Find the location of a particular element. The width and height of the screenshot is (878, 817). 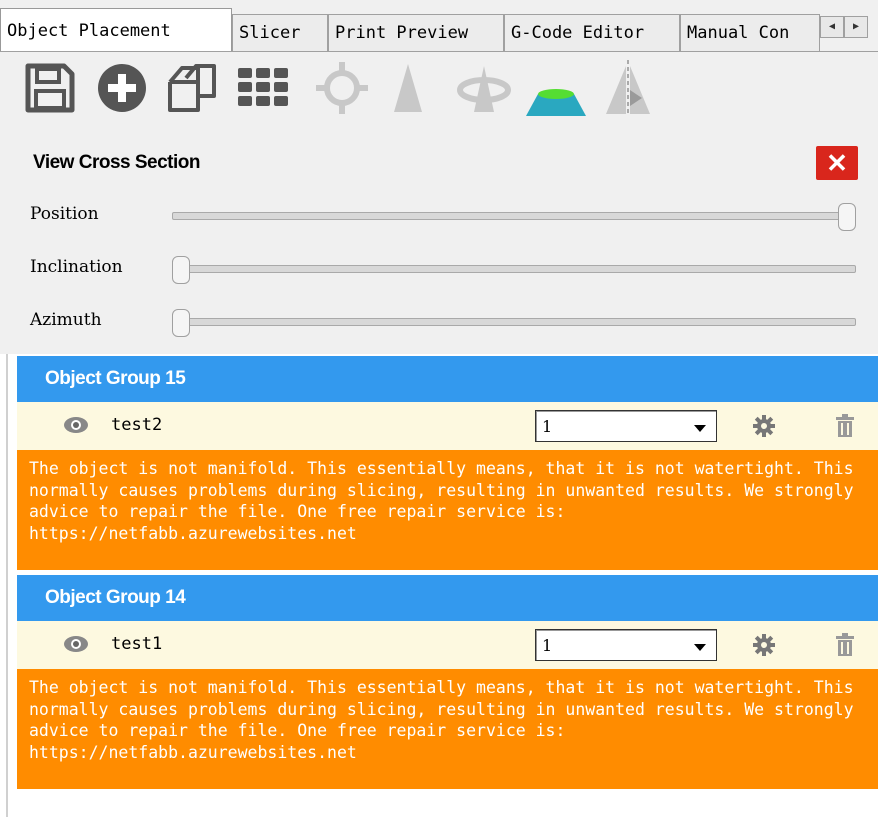

tab-scroll-left-button: ◀ is located at coordinates (832, 27).